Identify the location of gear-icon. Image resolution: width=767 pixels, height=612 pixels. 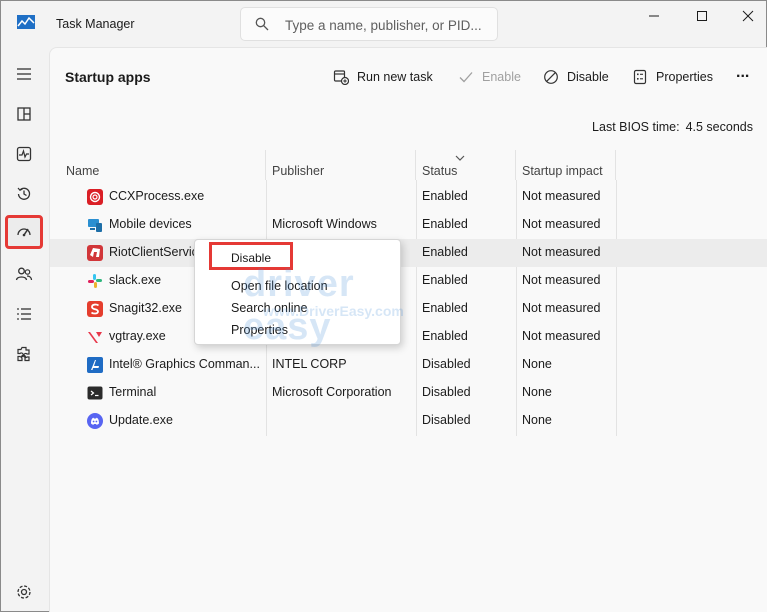
(24, 592).